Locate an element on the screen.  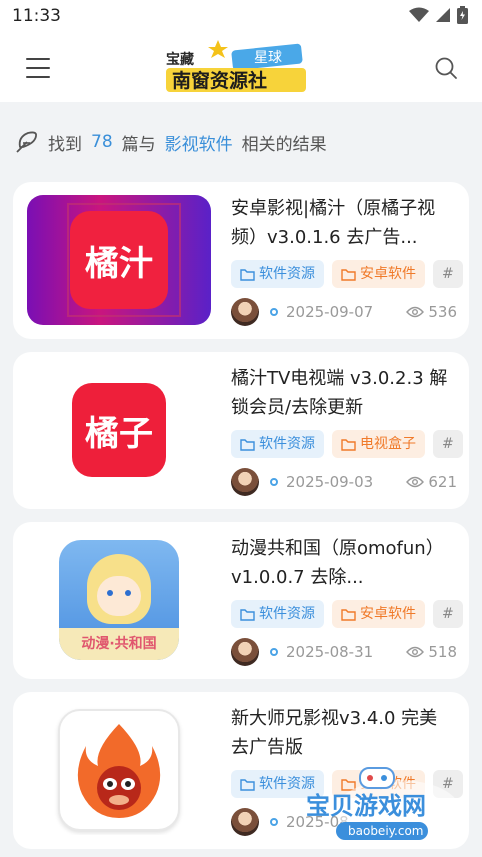
status-bar: 11:33 is located at coordinates (241, 17).